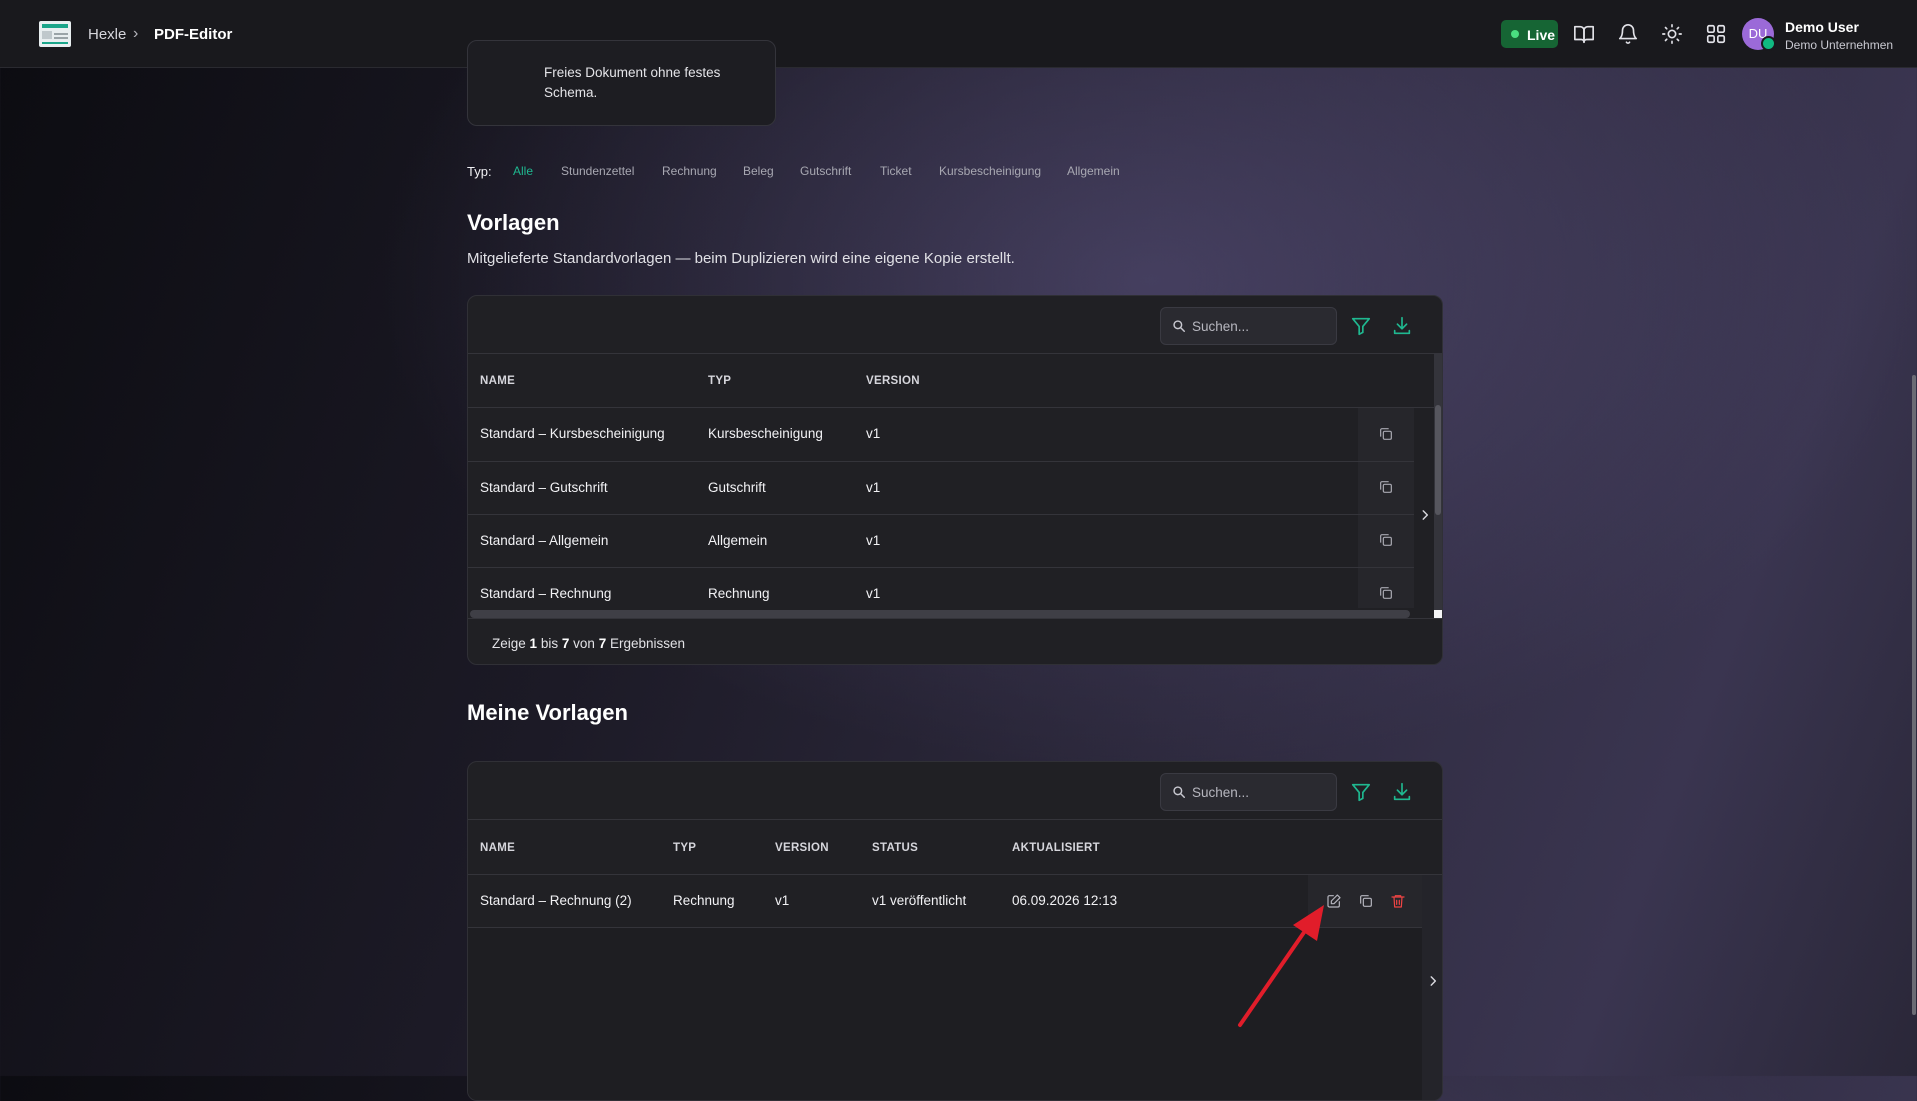  I want to click on scrollbar-corner, so click(1438, 614).